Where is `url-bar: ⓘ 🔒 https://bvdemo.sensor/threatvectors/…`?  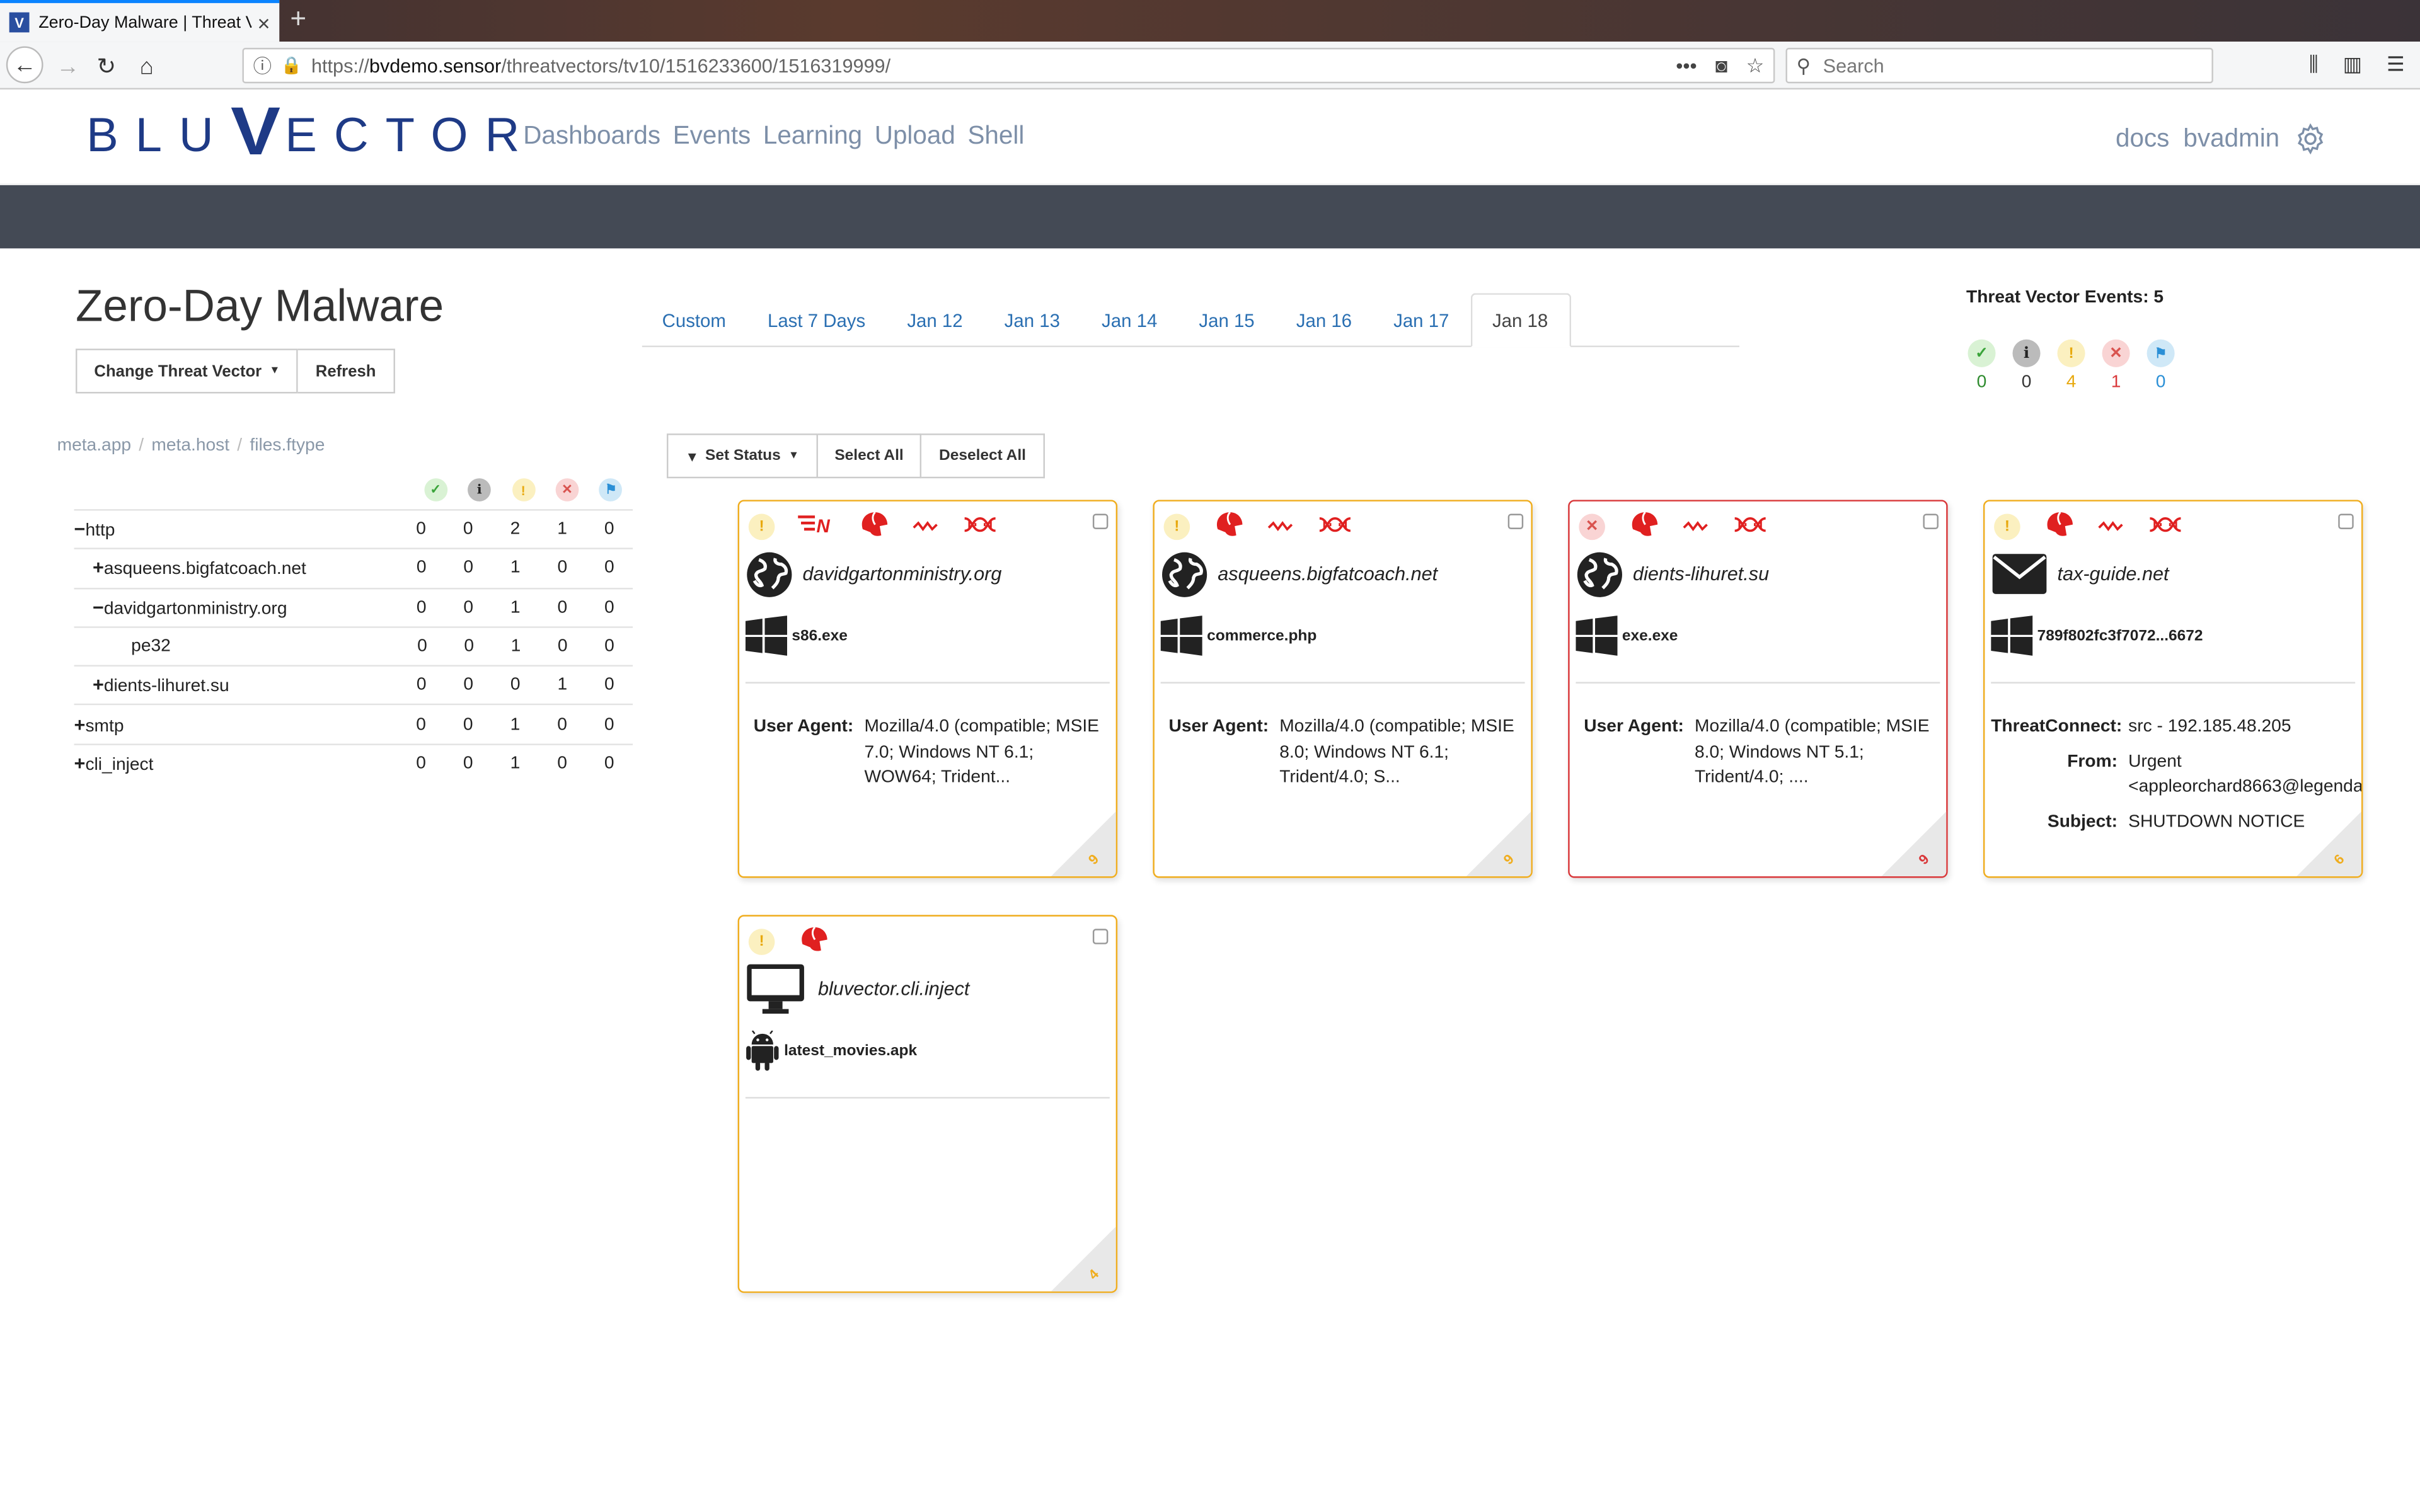
url-bar: ⓘ 🔒 https://bvdemo.sensor/threatvectors/… is located at coordinates (1009, 65).